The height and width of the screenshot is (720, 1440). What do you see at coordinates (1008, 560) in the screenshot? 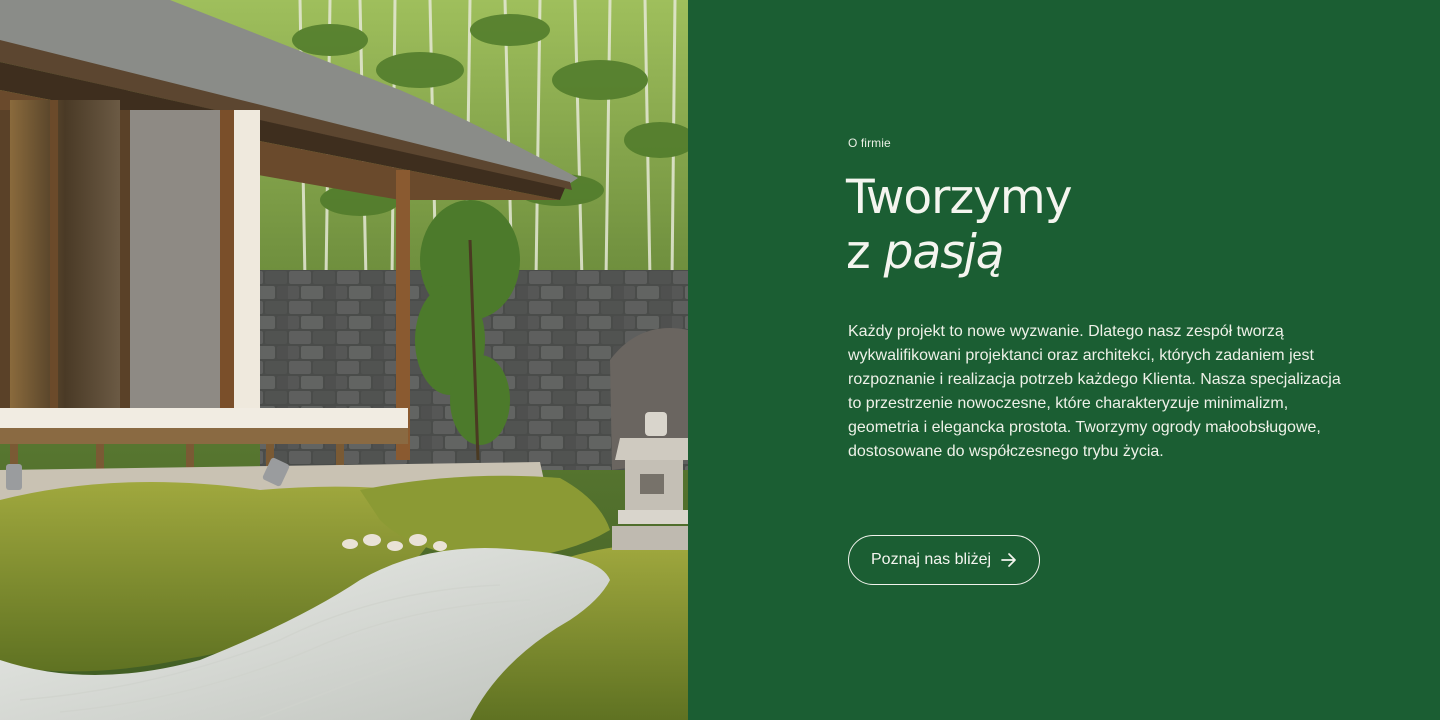
I see `arrow-right-icon` at bounding box center [1008, 560].